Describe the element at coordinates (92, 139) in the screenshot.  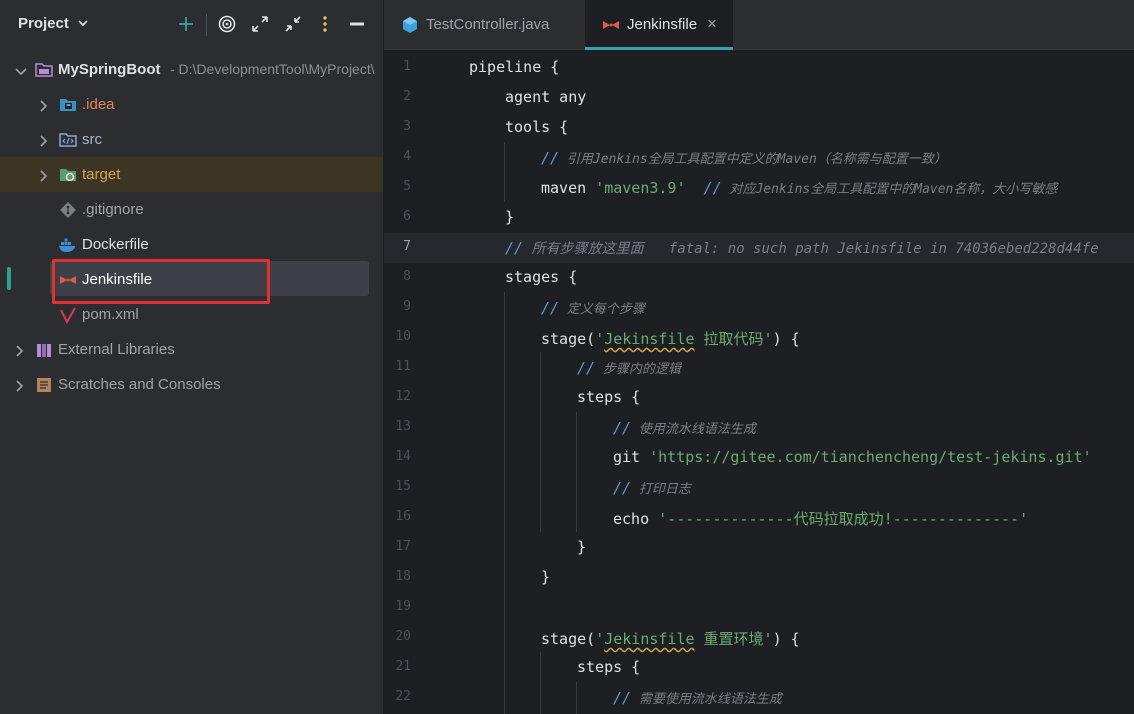
I see `tree-label: src` at that location.